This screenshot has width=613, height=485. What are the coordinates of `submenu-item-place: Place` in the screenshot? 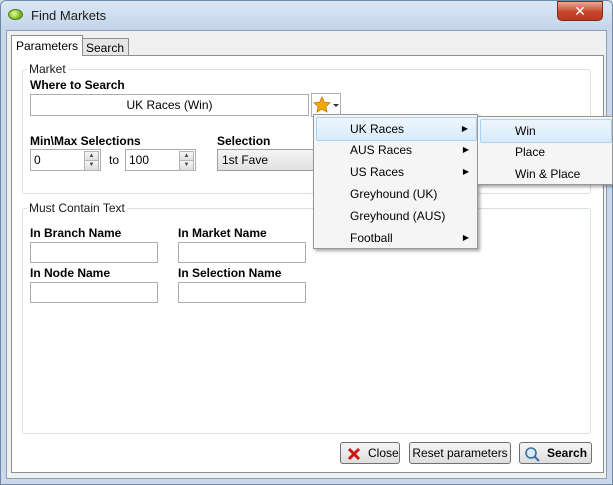 It's located at (545, 152).